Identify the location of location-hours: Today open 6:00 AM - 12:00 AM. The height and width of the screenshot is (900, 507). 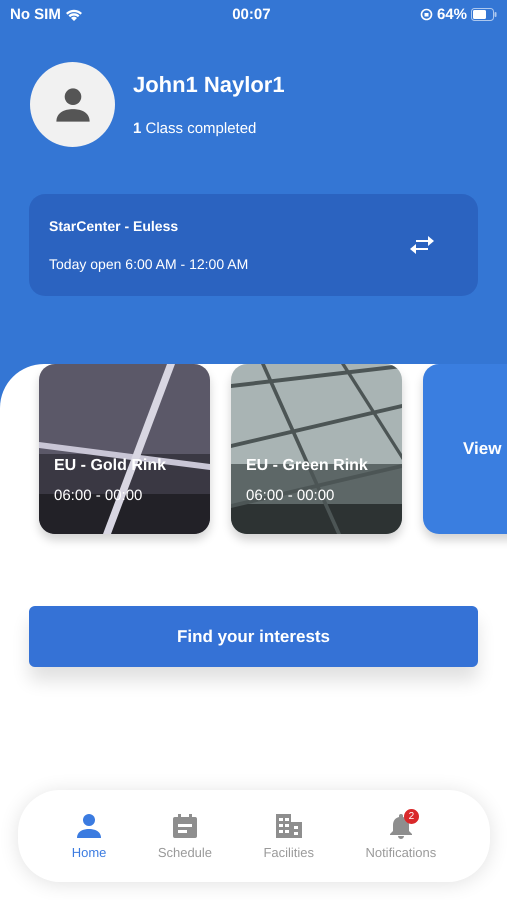
(148, 264).